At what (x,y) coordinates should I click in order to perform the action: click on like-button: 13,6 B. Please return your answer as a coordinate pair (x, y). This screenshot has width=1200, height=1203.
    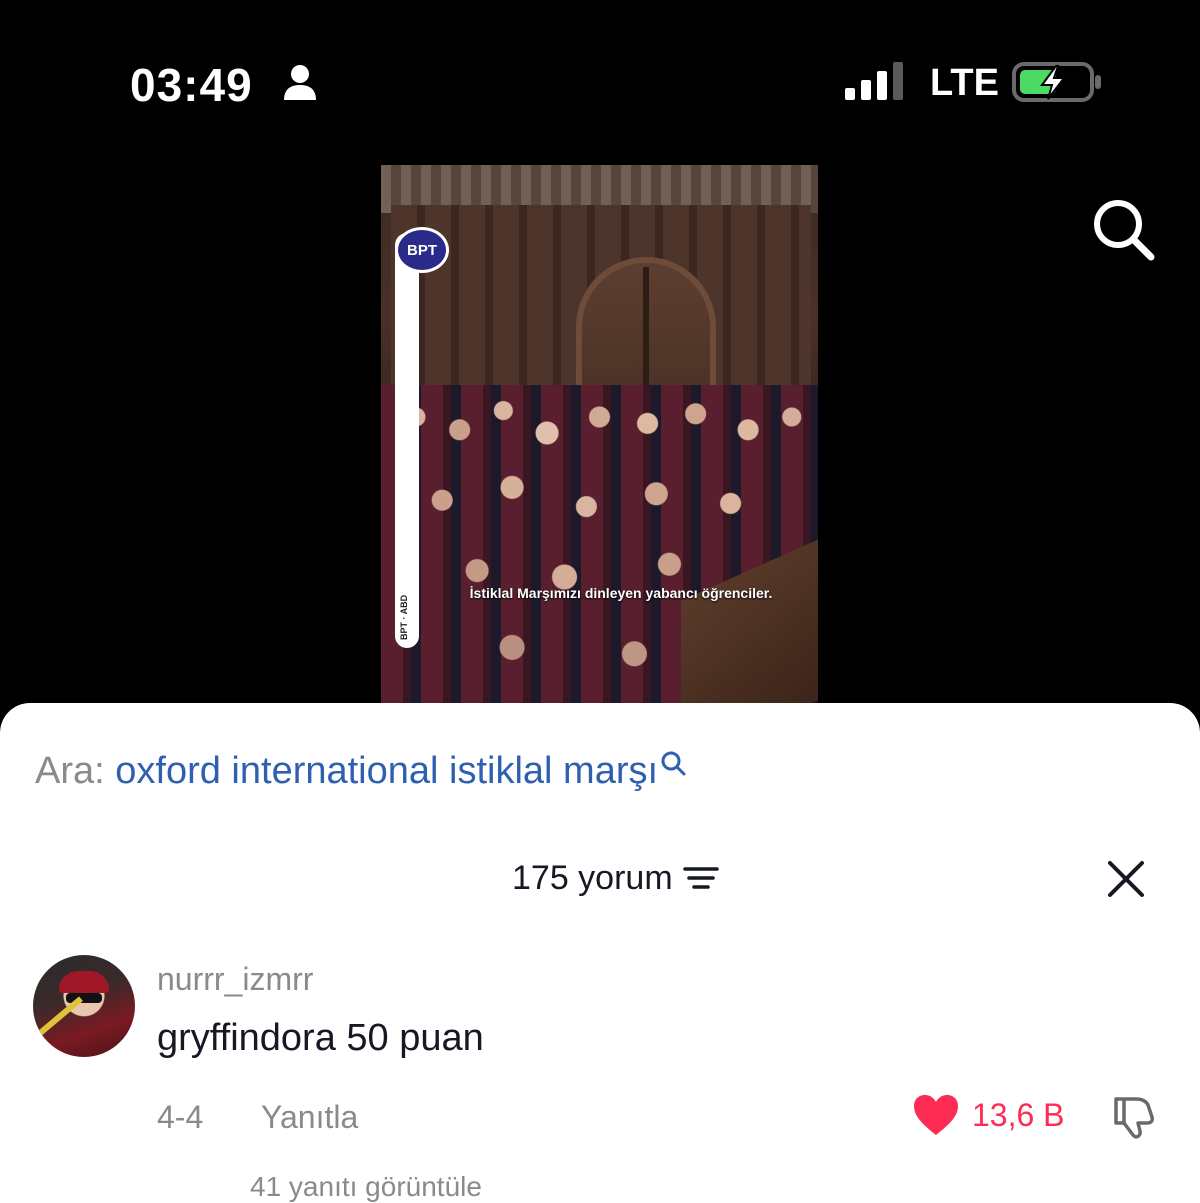
    Looking at the image, I should click on (988, 1115).